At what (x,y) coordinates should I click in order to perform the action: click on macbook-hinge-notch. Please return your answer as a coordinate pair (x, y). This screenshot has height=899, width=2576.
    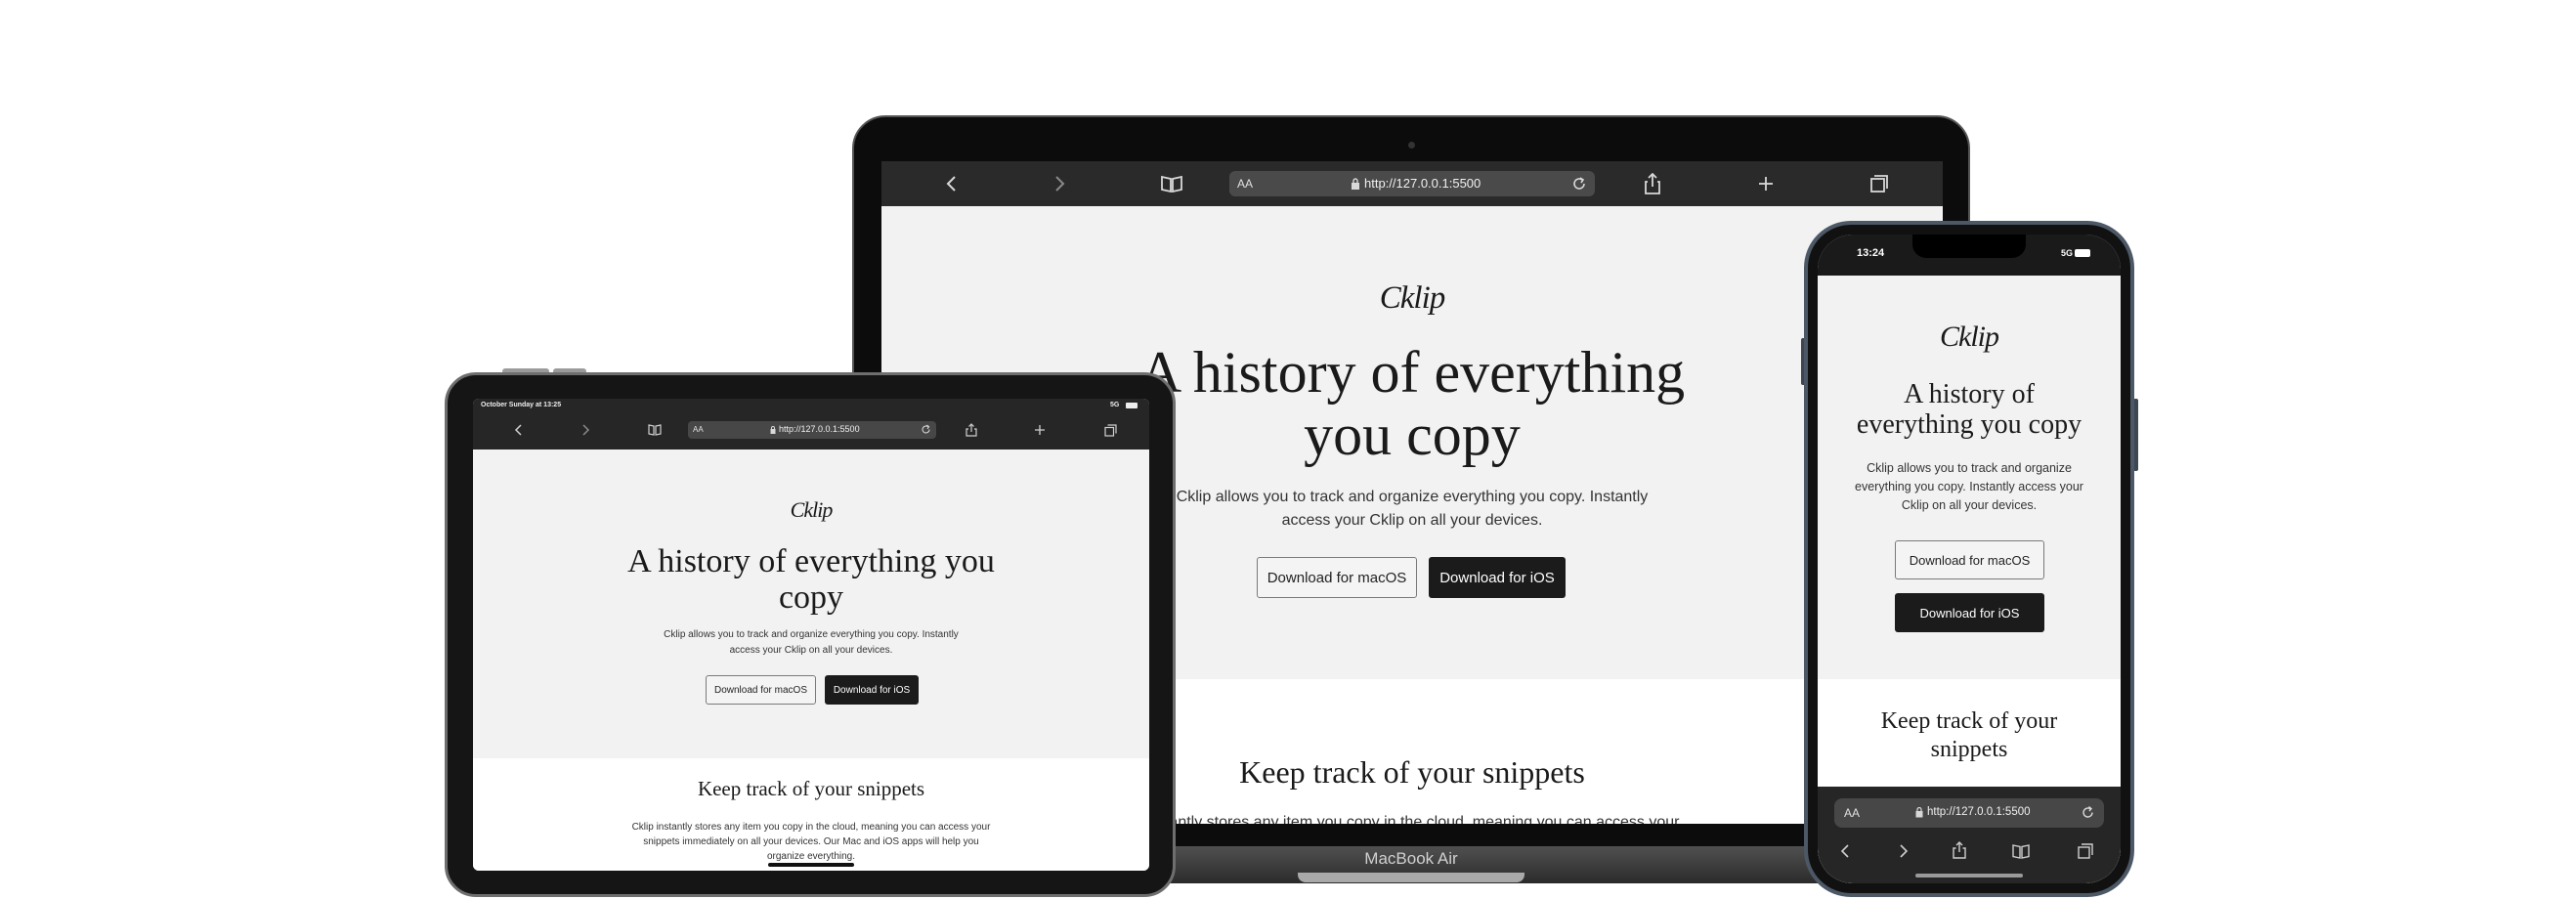
    Looking at the image, I should click on (1411, 877).